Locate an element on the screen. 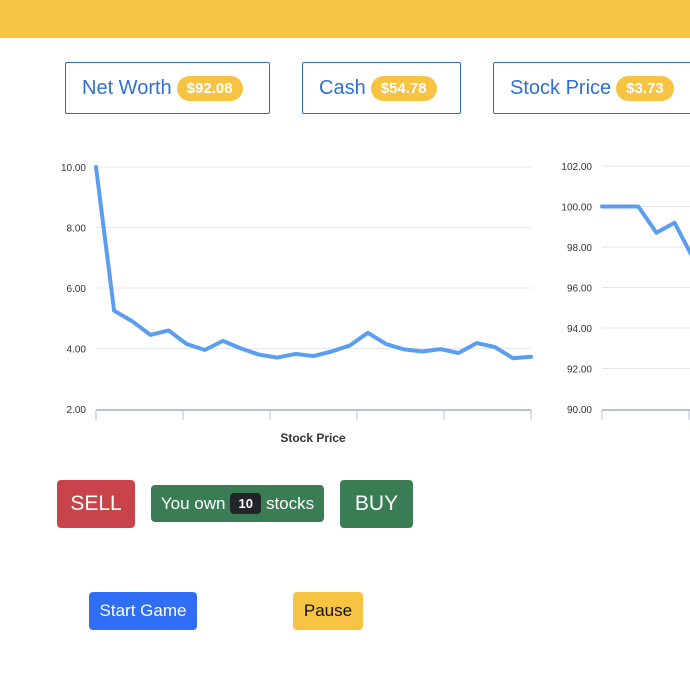 Image resolution: width=690 pixels, height=690 pixels. price-line is located at coordinates (645, 230).